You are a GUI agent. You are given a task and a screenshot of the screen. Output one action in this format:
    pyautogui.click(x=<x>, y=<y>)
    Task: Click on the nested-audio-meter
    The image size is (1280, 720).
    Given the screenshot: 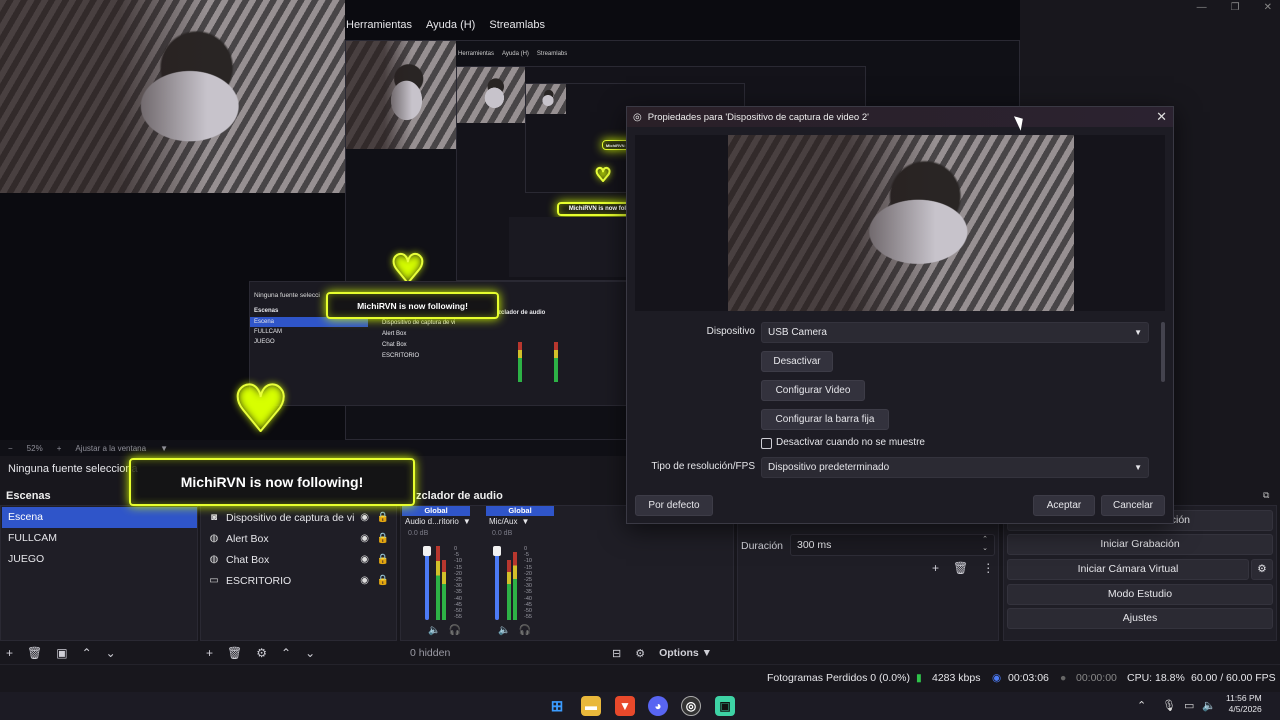 What is the action you would take?
    pyautogui.click(x=556, y=362)
    